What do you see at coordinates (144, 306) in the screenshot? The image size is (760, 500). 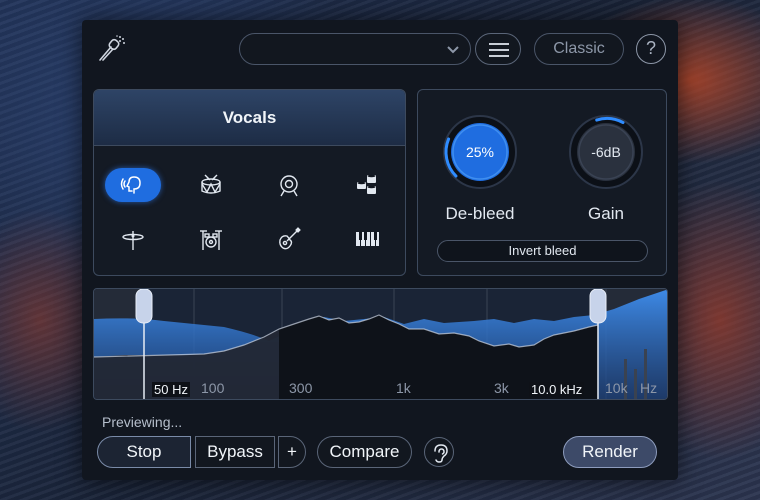 I see `low-cut-handle` at bounding box center [144, 306].